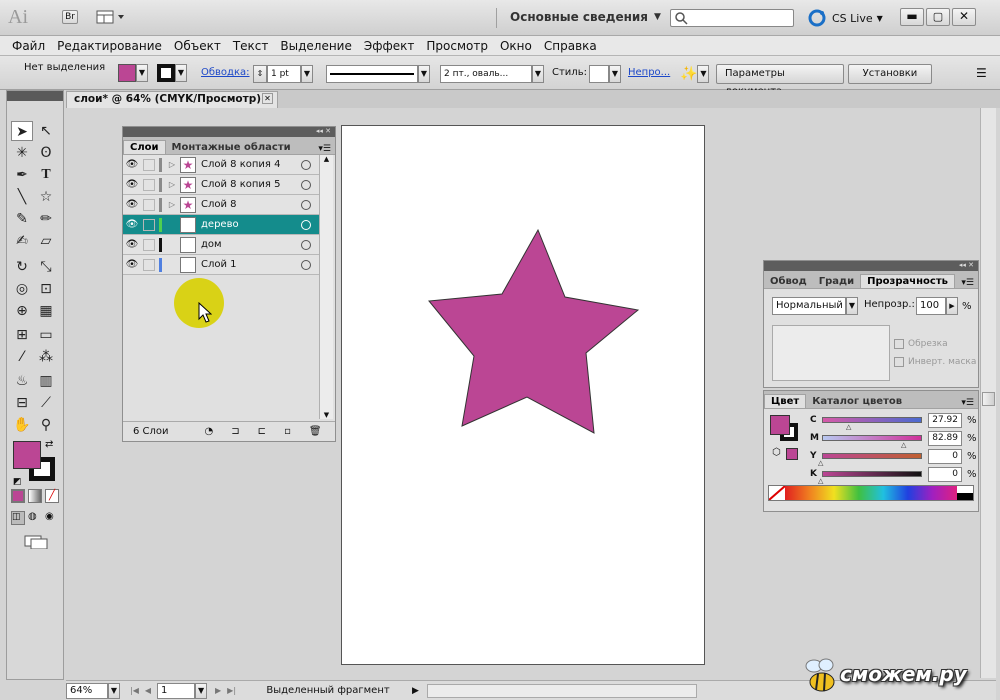 This screenshot has width=1000, height=700. What do you see at coordinates (70, 17) in the screenshot?
I see `bridge-button: Br` at bounding box center [70, 17].